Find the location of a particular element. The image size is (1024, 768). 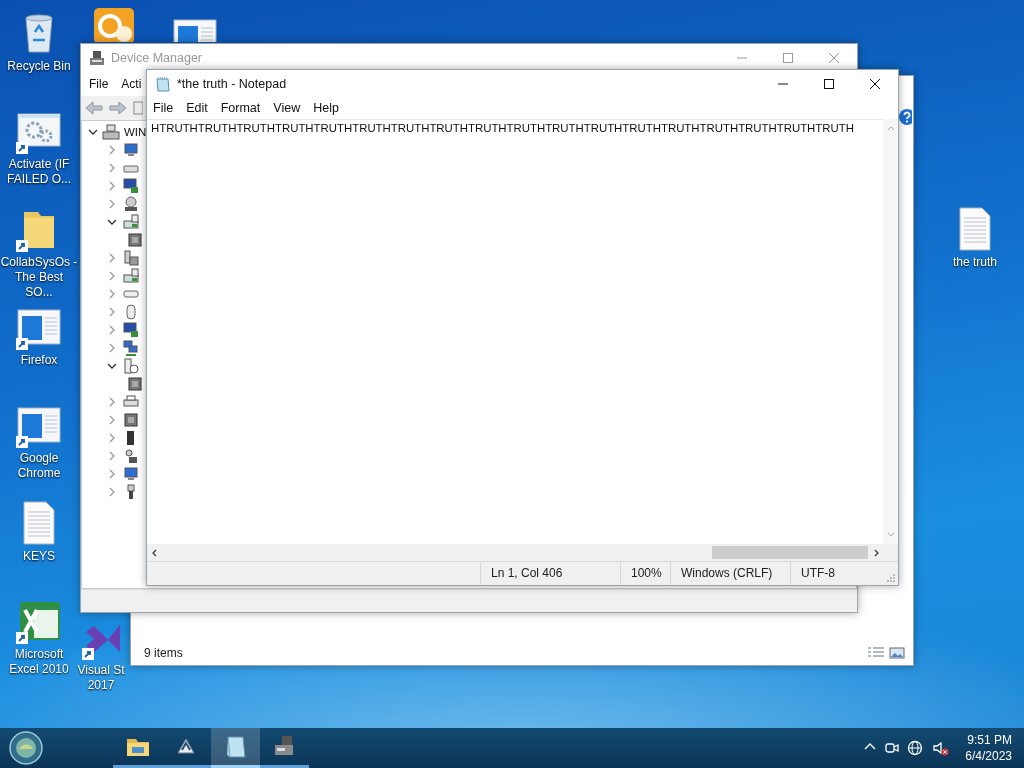

forward-arrow-icon is located at coordinates (118, 108).